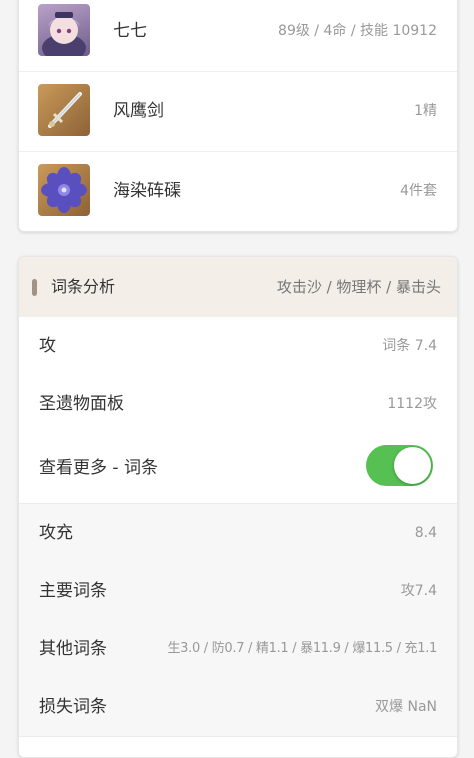  What do you see at coordinates (358, 287) in the screenshot?
I see `main-stat-summary: 攻击沙 / 物理杯 / 暴击头` at bounding box center [358, 287].